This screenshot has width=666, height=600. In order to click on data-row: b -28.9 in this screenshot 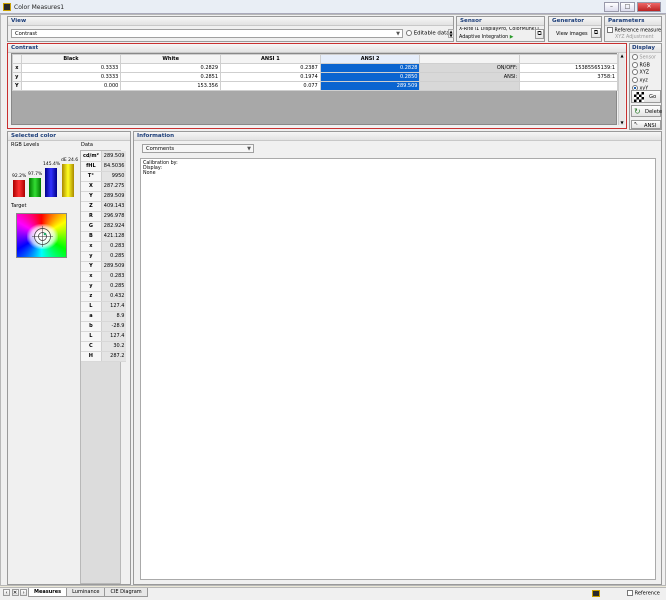, I will do `click(104, 326)`.